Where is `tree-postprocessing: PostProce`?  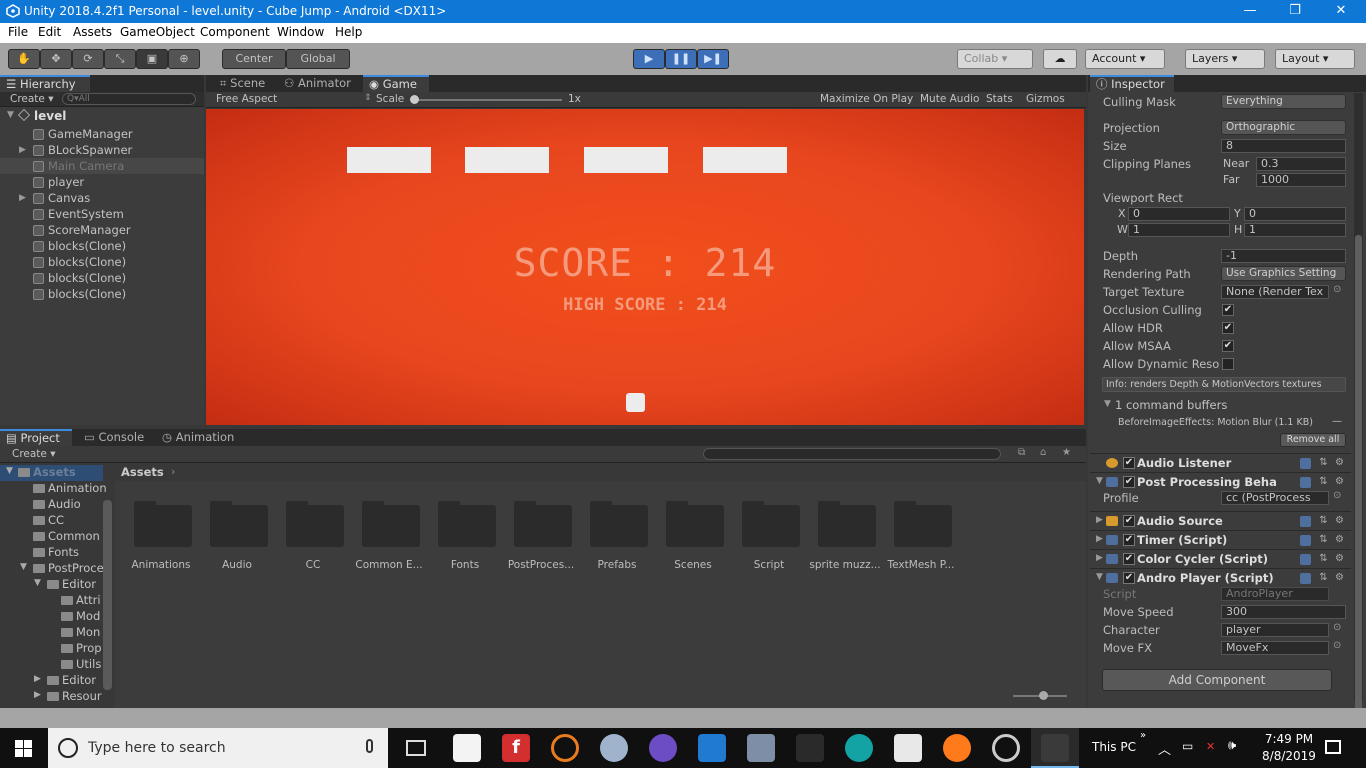 tree-postprocessing: PostProce is located at coordinates (76, 568).